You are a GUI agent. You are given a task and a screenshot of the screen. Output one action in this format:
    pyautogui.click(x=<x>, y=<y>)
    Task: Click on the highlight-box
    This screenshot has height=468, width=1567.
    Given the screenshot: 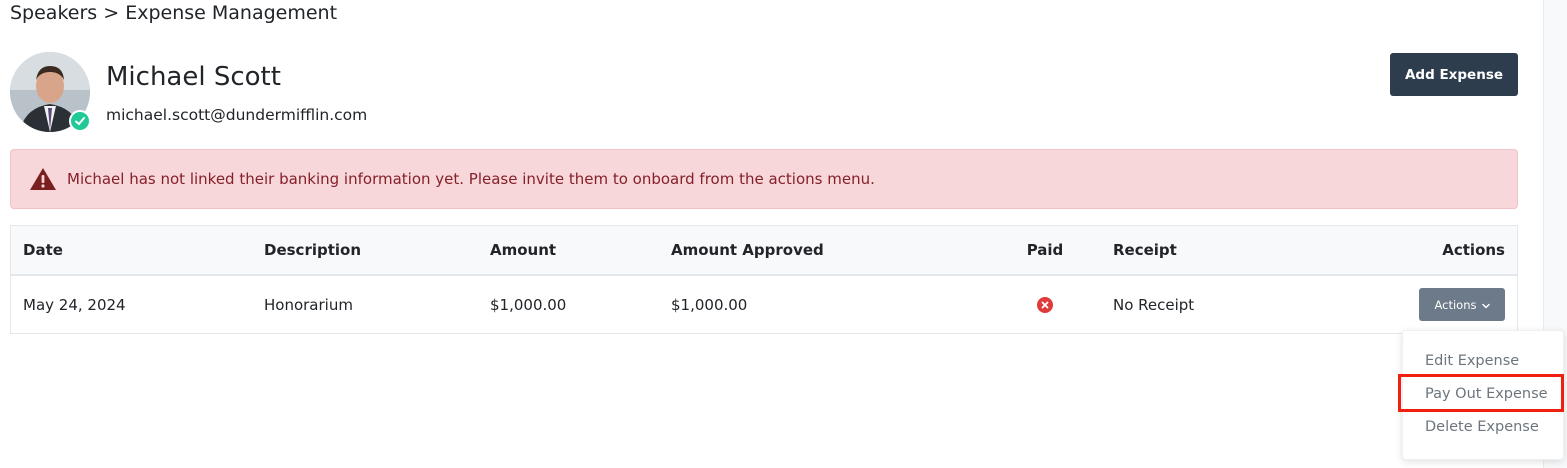 What is the action you would take?
    pyautogui.click(x=1481, y=393)
    